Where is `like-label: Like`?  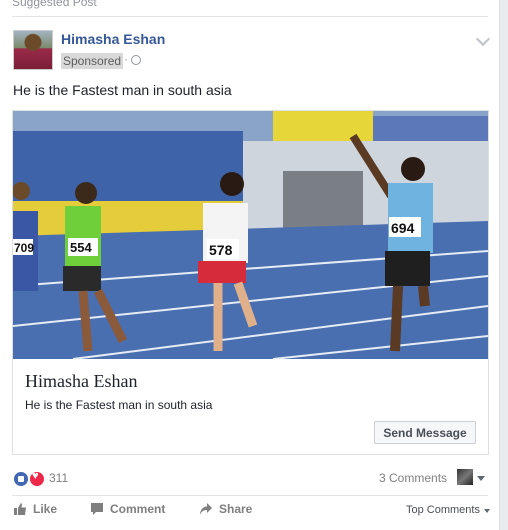
like-label: Like is located at coordinates (45, 509).